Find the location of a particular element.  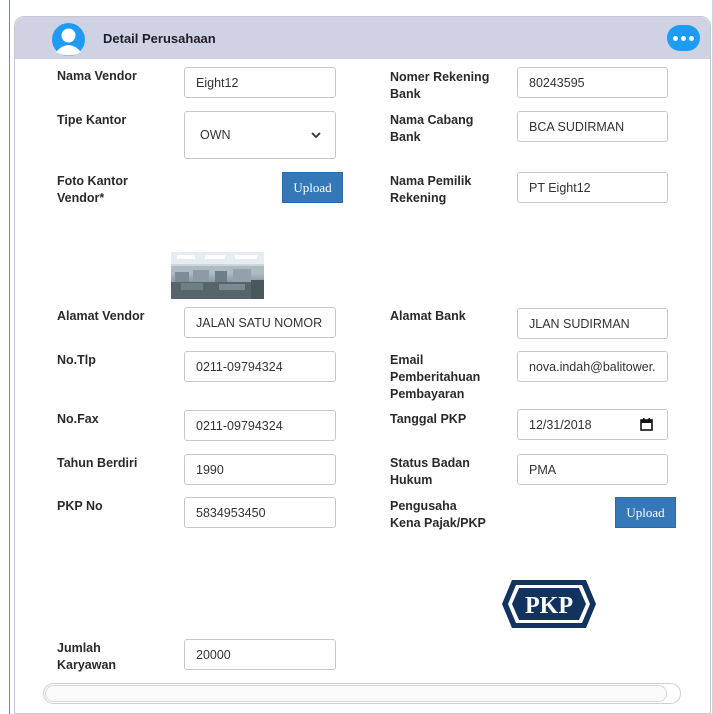

pkp-logo: PKP is located at coordinates (549, 604).